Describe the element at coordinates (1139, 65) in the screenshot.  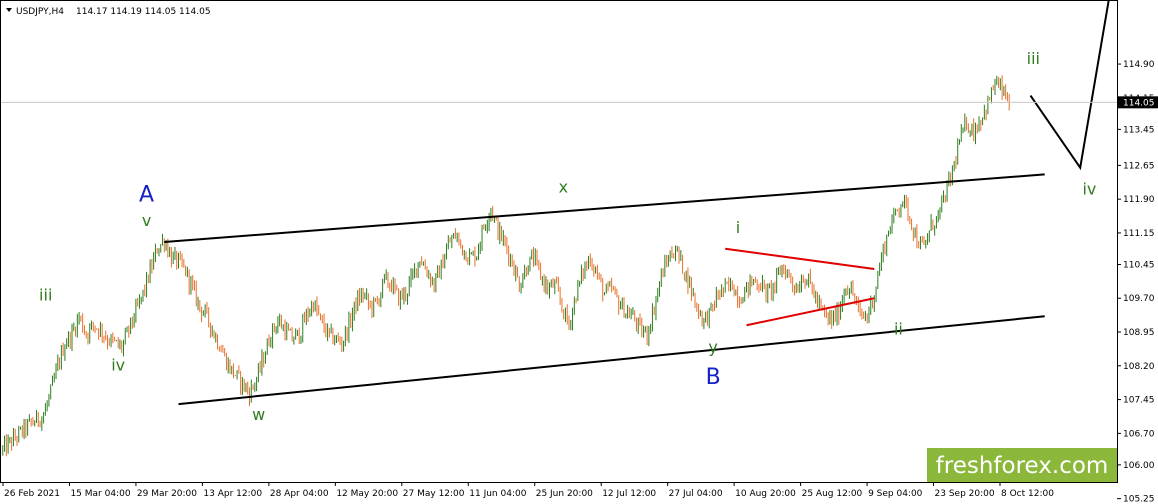
I see `y-tick-label: 114.90` at that location.